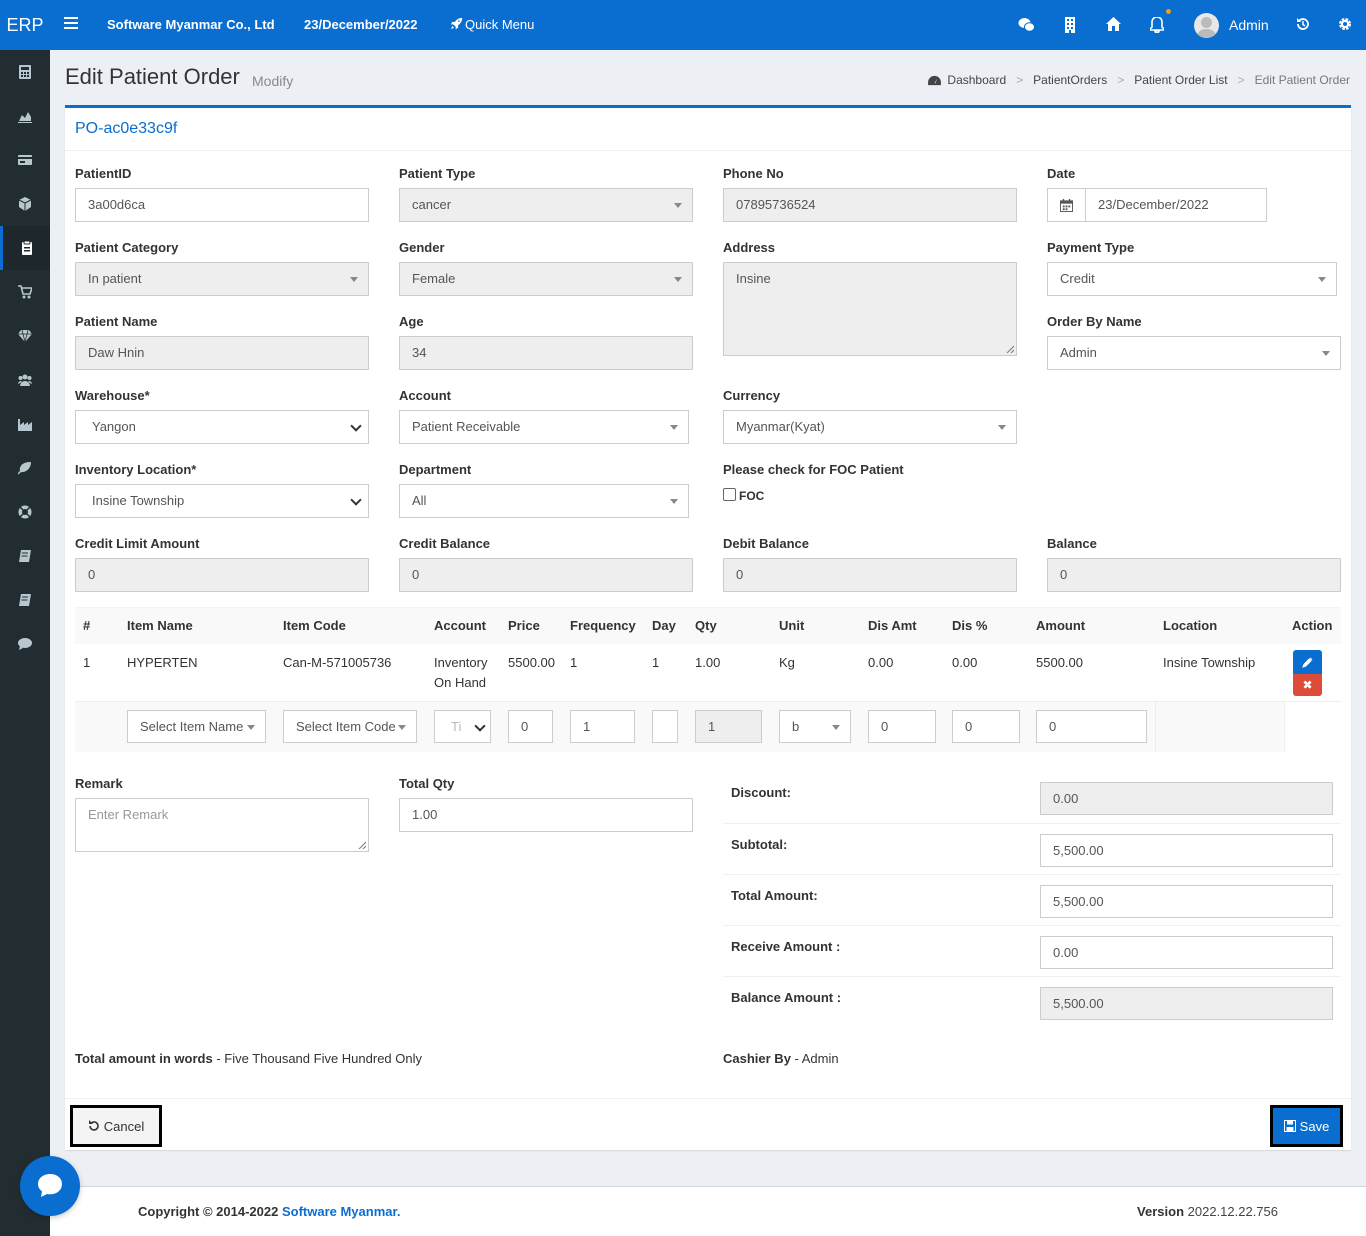 The image size is (1366, 1236). What do you see at coordinates (766, 543) in the screenshot?
I see `debit-balance-label: Debit Balance` at bounding box center [766, 543].